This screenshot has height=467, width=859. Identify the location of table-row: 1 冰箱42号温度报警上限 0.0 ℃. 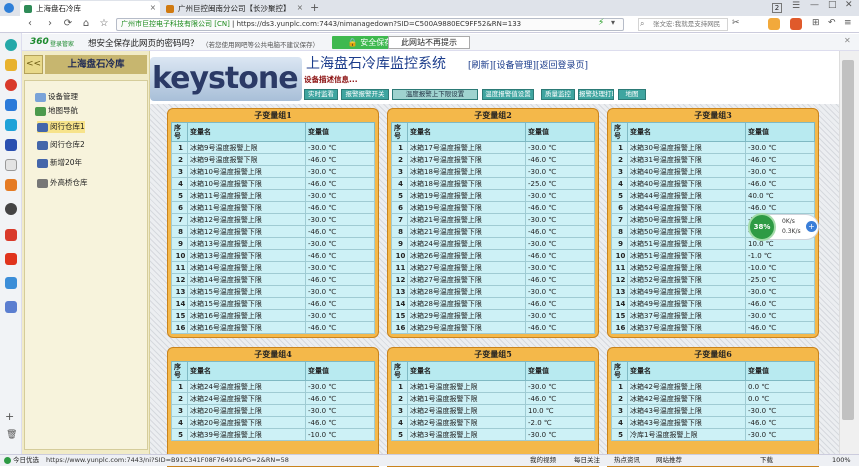
(713, 386).